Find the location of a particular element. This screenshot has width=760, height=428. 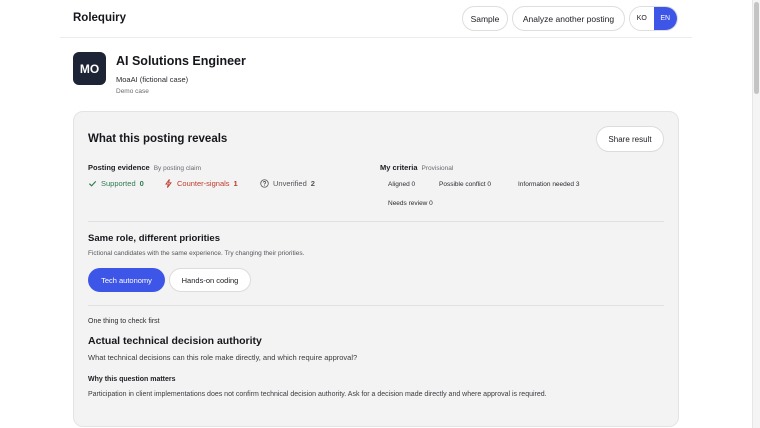

check-title: Actual technical decision authority is located at coordinates (175, 341).